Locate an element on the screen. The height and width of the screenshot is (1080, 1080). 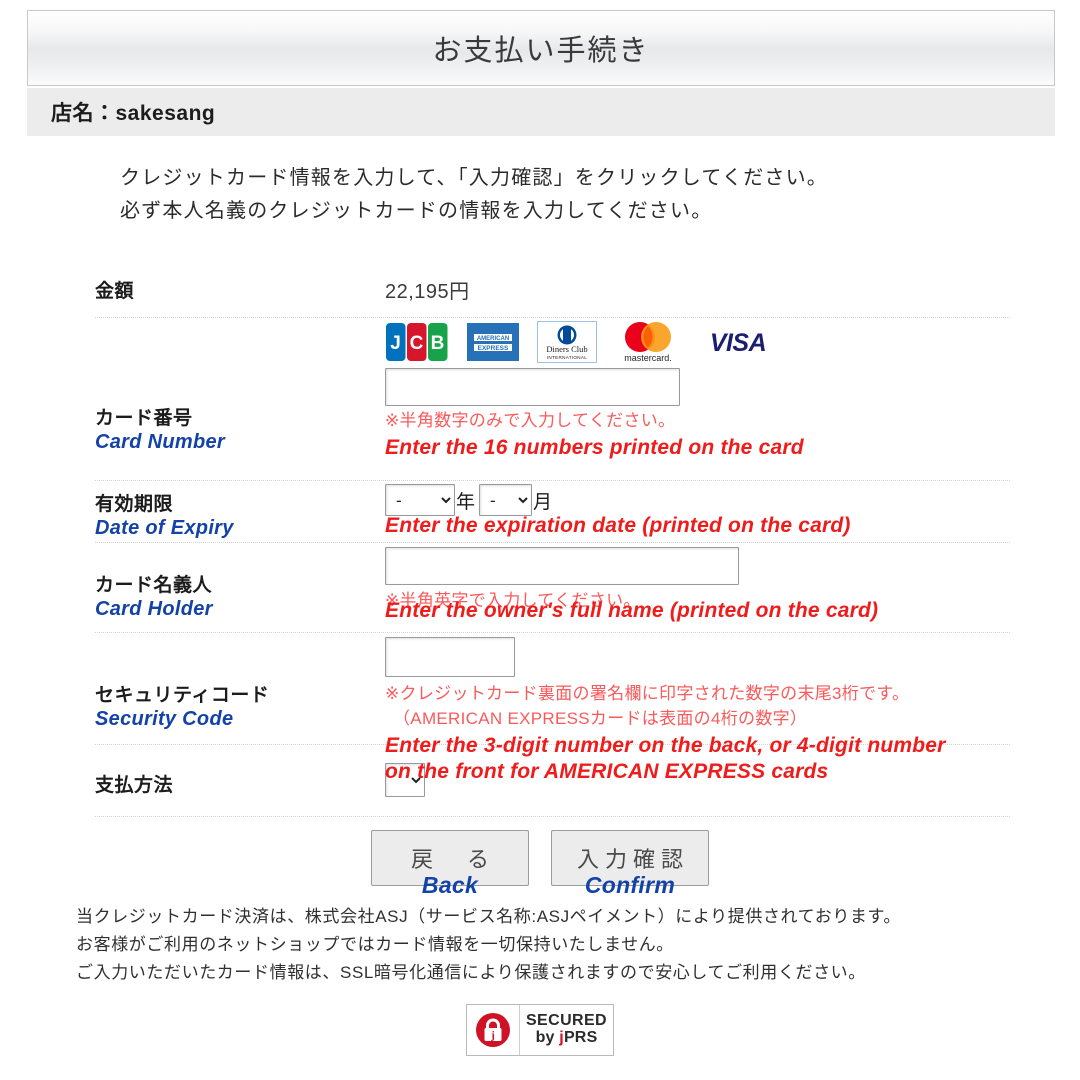
security-code-note-ja-2: （AMERICAN EXPRESSカードは表面の4桁の数字） is located at coordinates (600, 718).